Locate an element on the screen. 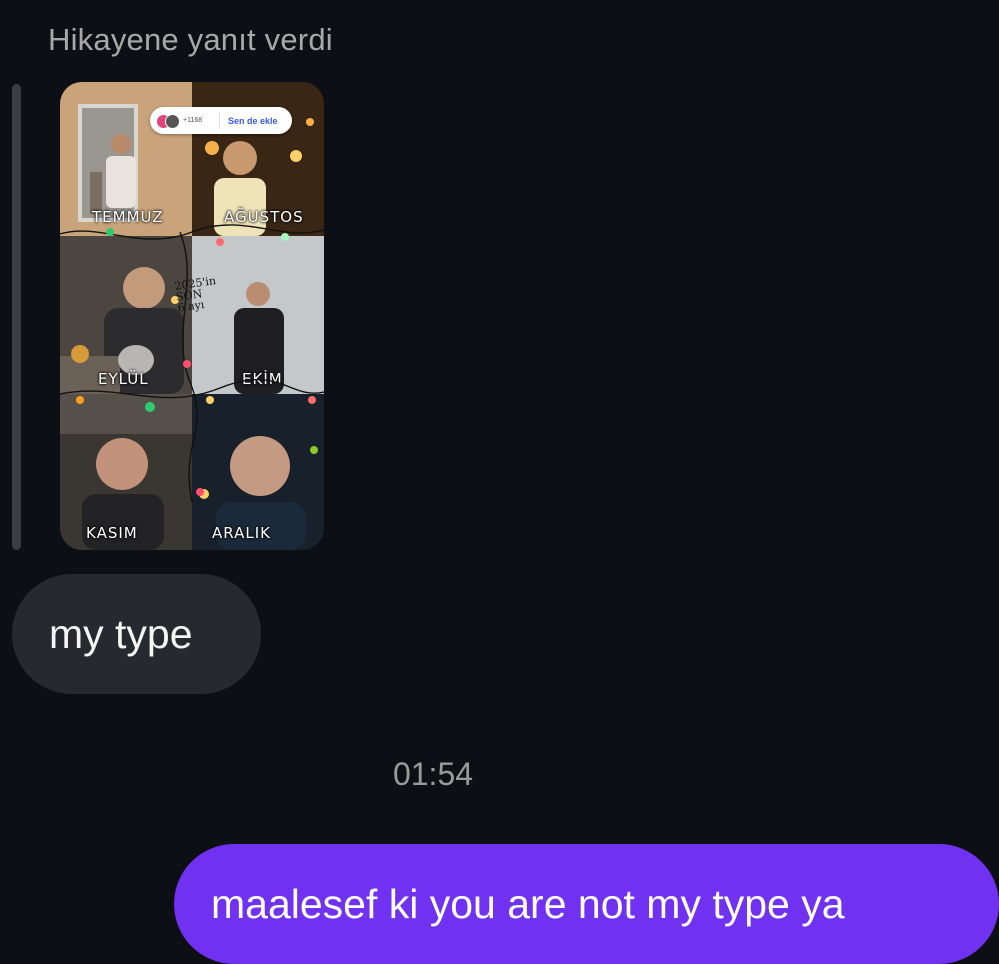 Image resolution: width=999 pixels, height=964 pixels. add-yours-sticker: +1168 Sen de ekle is located at coordinates (221, 120).